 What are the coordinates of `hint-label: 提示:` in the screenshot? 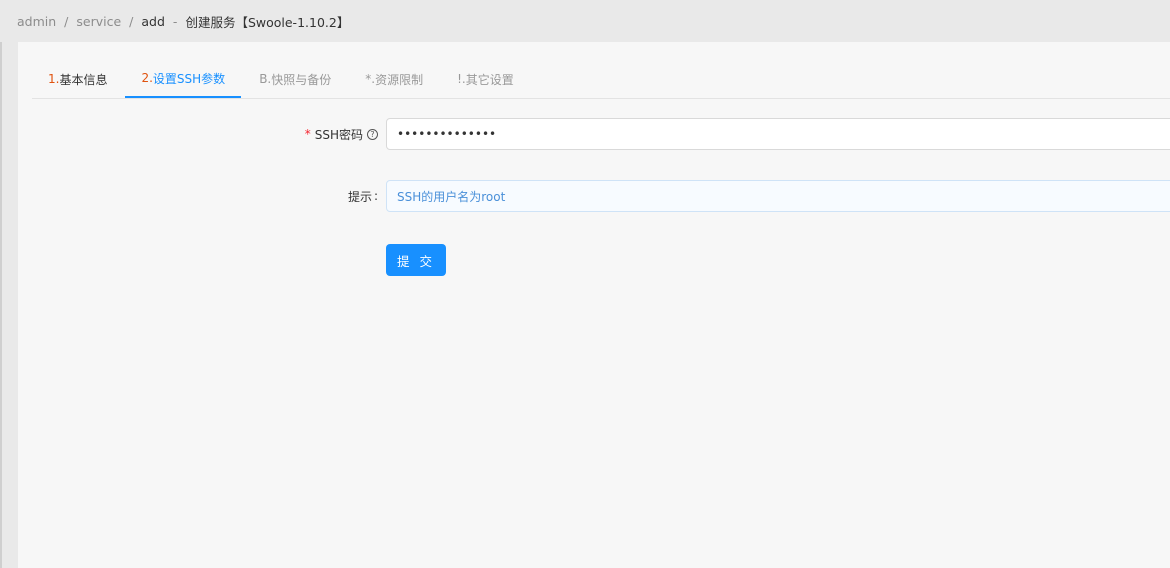 It's located at (363, 196).